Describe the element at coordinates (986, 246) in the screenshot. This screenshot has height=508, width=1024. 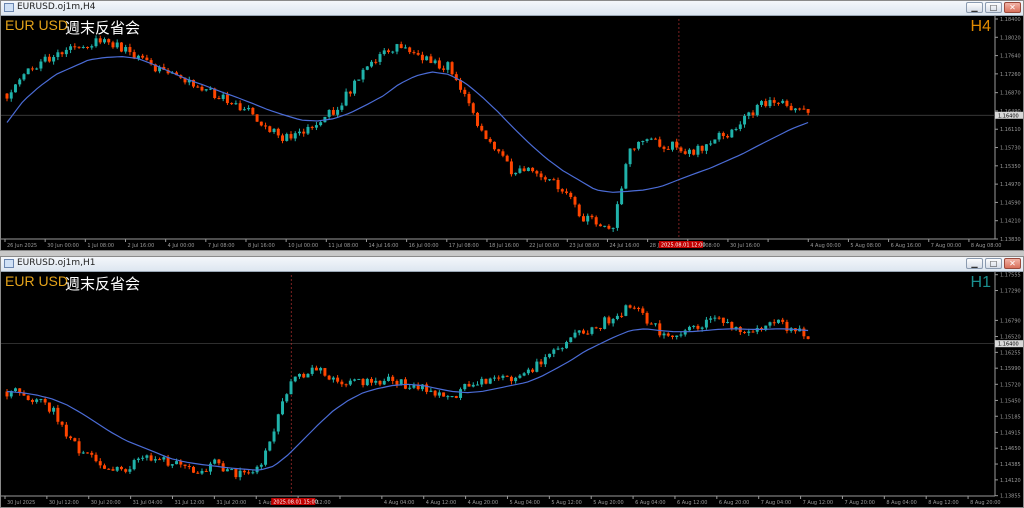
I see `time-tick-label: 8 Aug 08:00` at that location.